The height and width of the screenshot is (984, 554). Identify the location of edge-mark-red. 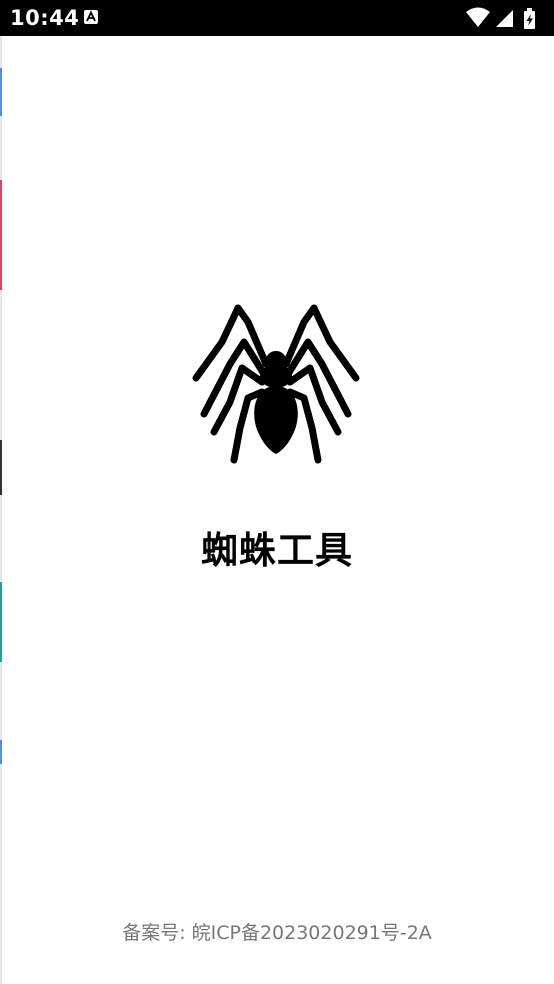
(1, 235).